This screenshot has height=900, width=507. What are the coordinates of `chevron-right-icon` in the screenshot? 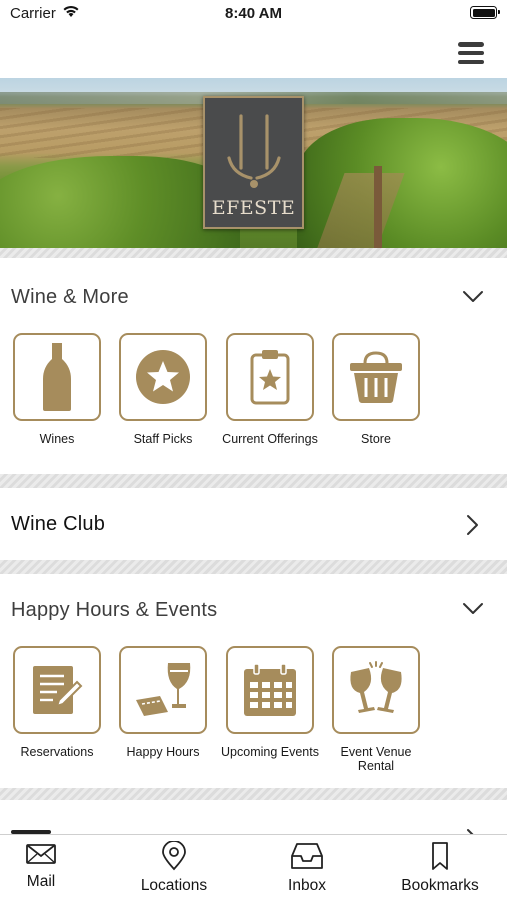 It's located at (473, 525).